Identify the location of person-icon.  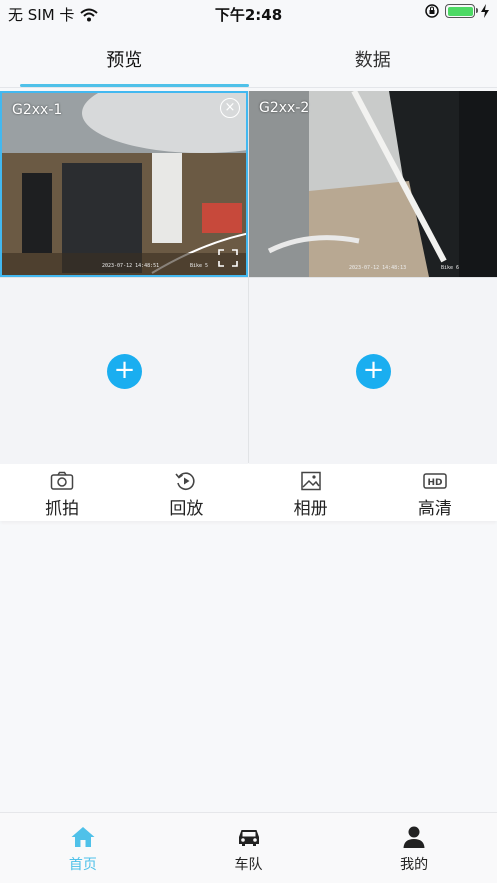
(414, 837).